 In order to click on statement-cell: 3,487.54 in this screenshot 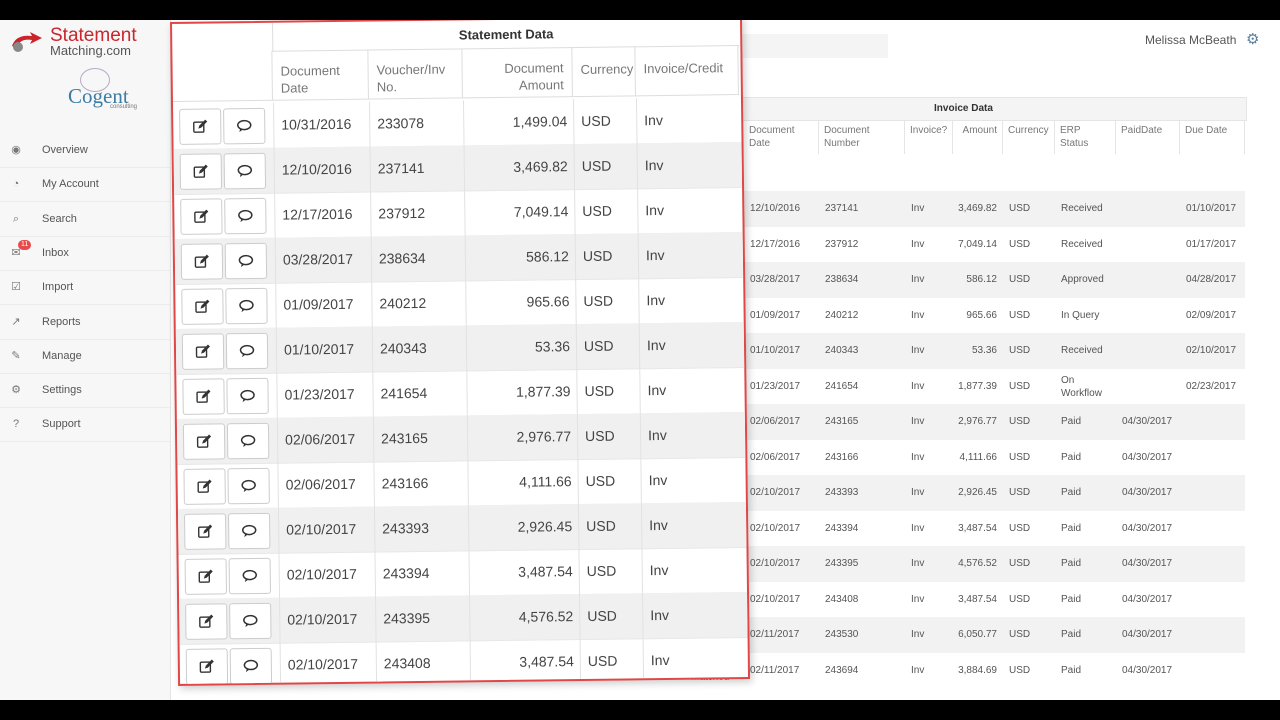, I will do `click(546, 661)`.